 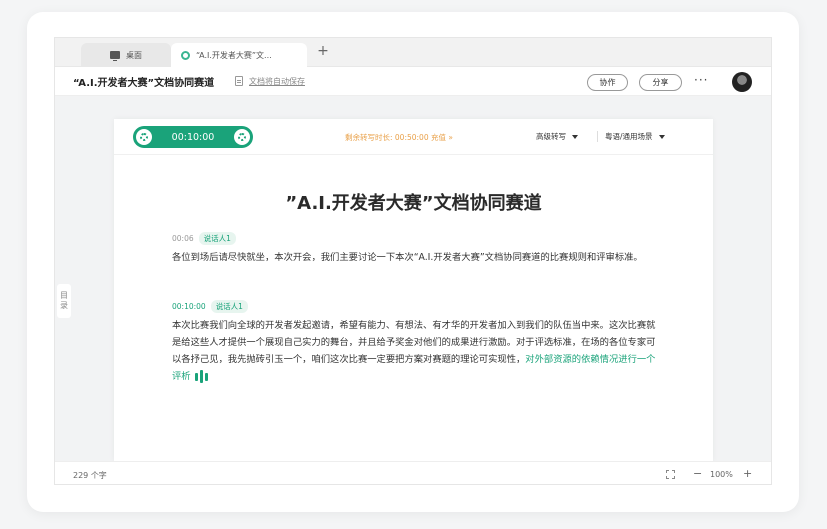 I want to click on document-header: “A.I.开发者大赛”文档协同赛道 文档将自动保存 协作 分享 ···, so click(x=413, y=81).